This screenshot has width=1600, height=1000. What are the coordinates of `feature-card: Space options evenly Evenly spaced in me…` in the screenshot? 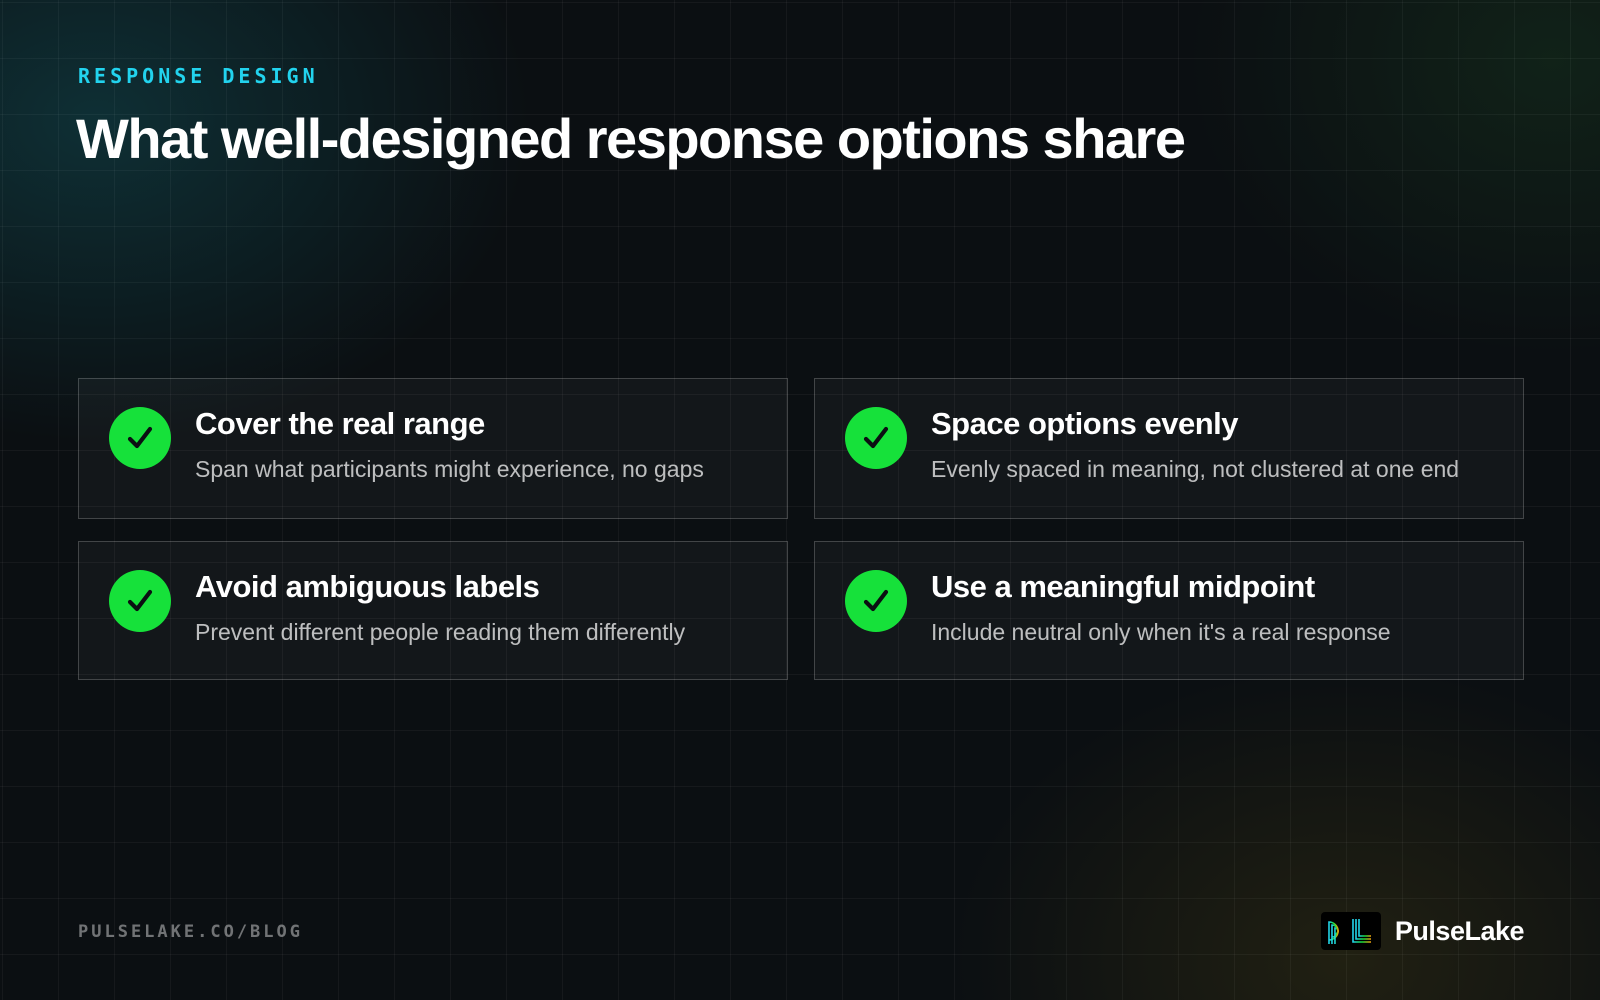 It's located at (1169, 448).